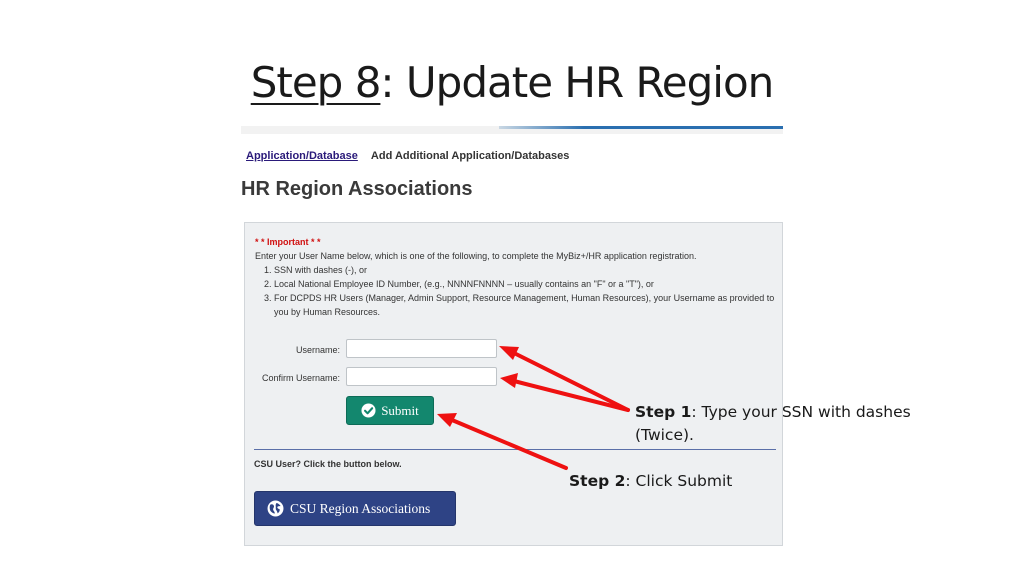 The image size is (1024, 576). Describe the element at coordinates (357, 189) in the screenshot. I see `page-heading: HR Region Associations` at that location.